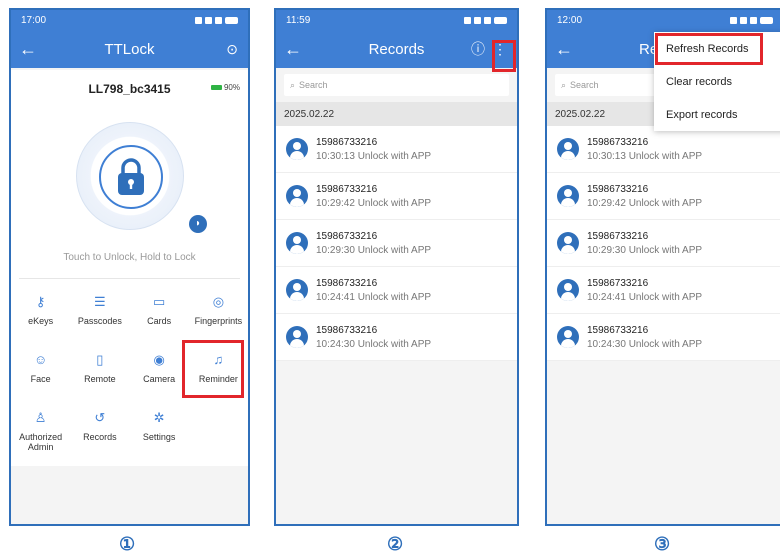 Image resolution: width=780 pixels, height=560 pixels. What do you see at coordinates (159, 430) in the screenshot?
I see `feature-settings: ✲ Settings` at bounding box center [159, 430].